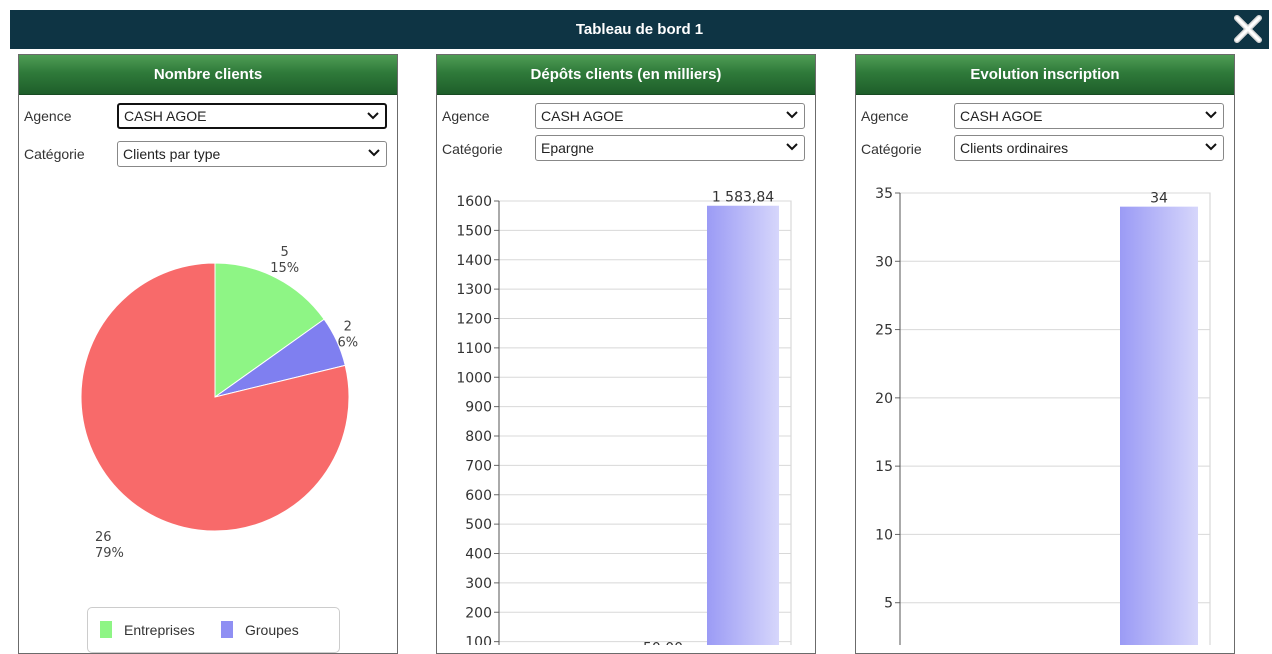  What do you see at coordinates (1014, 148) in the screenshot?
I see `categorie-select-value: Clients ordinaires` at bounding box center [1014, 148].